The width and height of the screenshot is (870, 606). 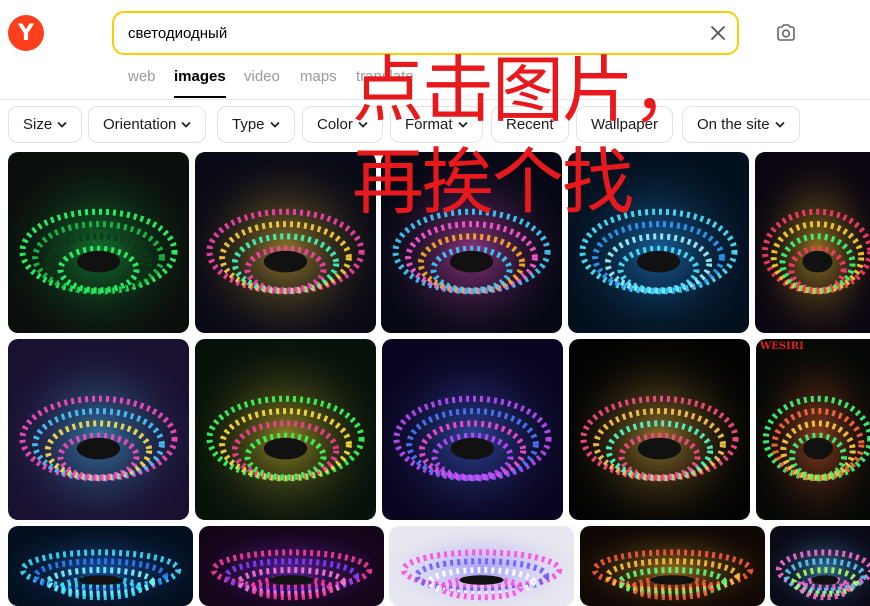 I want to click on filter-type: Type, so click(x=256, y=124).